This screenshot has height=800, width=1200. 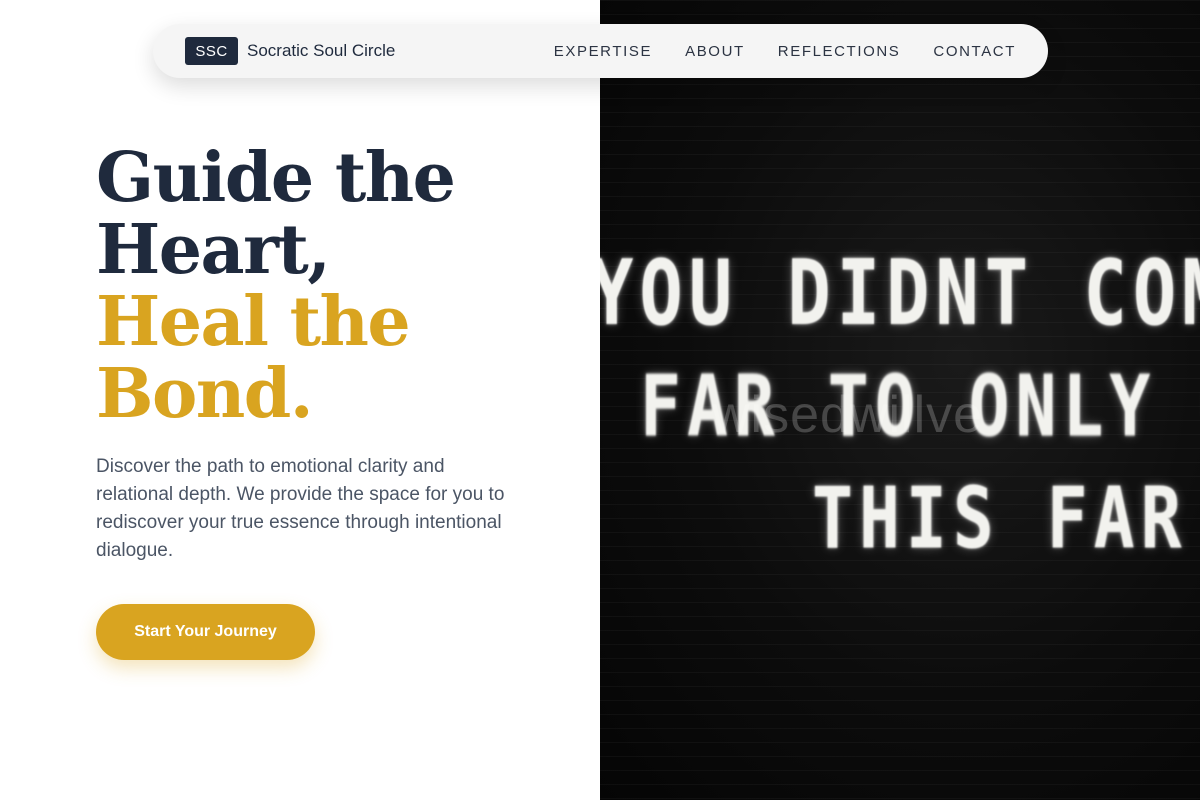 What do you see at coordinates (211, 51) in the screenshot?
I see `brand-badge: SSC` at bounding box center [211, 51].